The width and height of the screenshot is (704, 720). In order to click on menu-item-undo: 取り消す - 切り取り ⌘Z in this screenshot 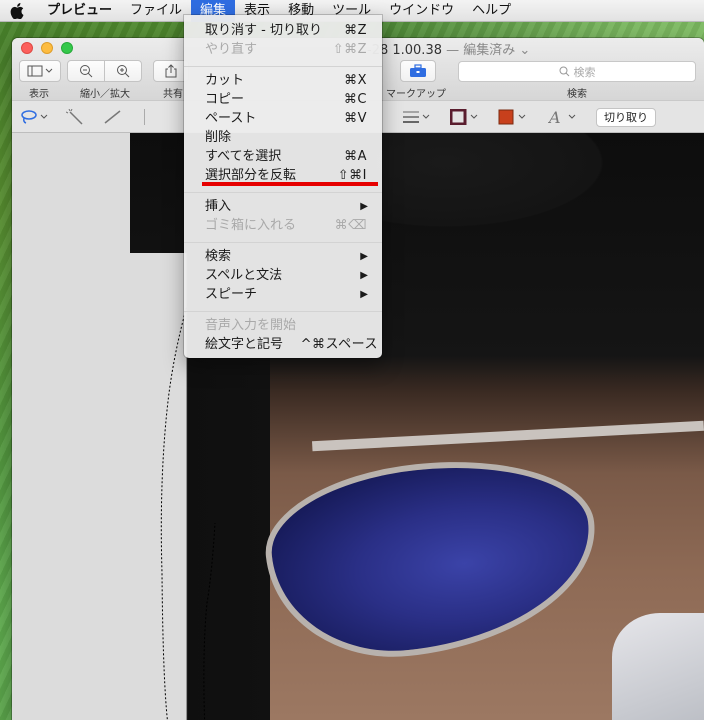, I will do `click(283, 30)`.